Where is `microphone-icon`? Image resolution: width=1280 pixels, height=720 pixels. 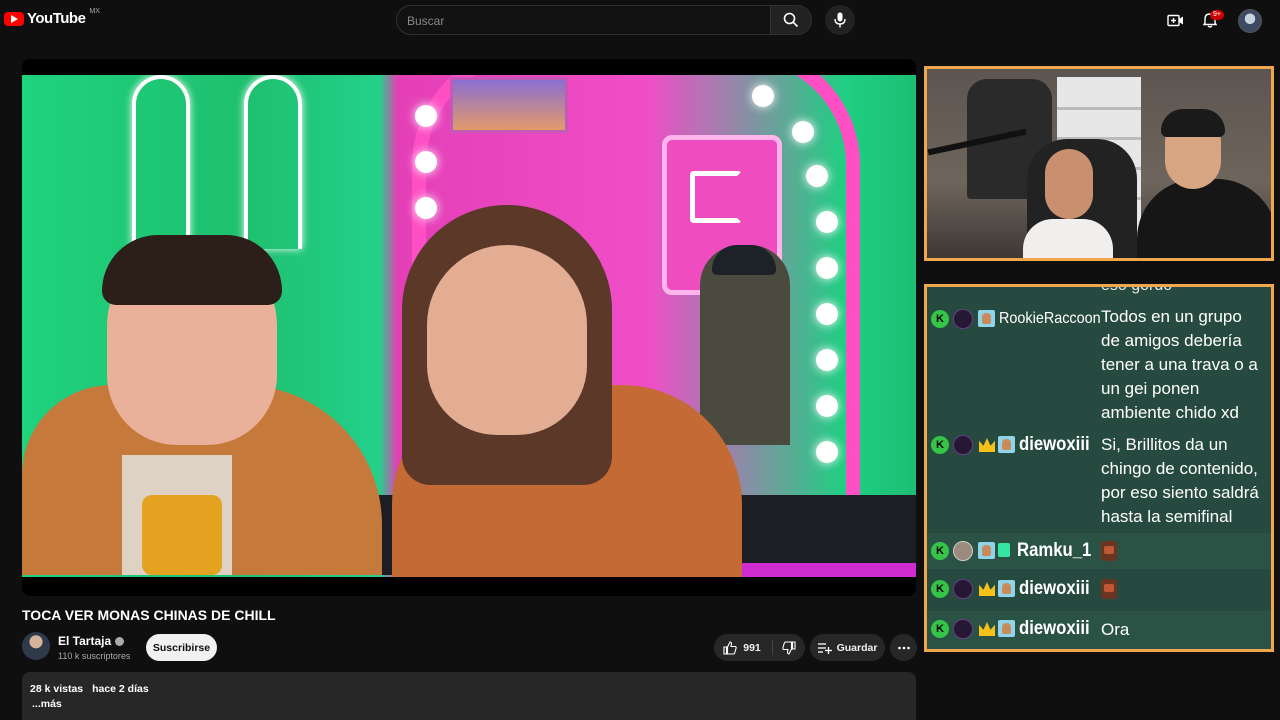
microphone-icon is located at coordinates (840, 20).